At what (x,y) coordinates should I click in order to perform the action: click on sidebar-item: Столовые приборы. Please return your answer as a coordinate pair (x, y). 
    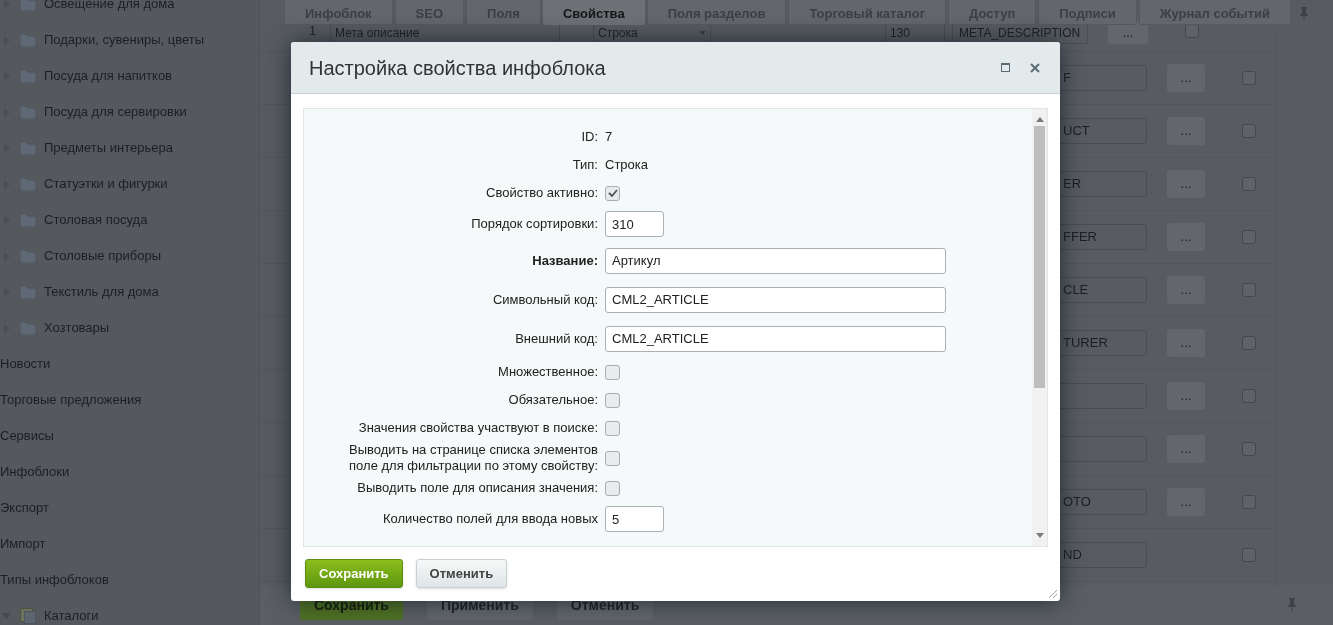
    Looking at the image, I should click on (102, 256).